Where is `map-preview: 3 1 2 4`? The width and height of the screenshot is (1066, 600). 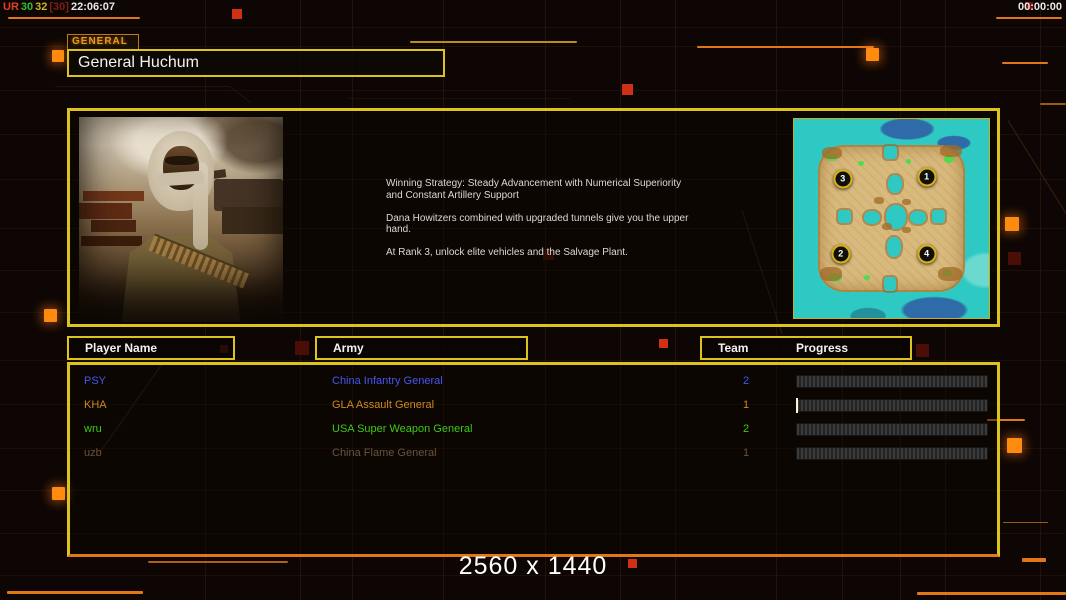
map-preview: 3 1 2 4 is located at coordinates (891, 218).